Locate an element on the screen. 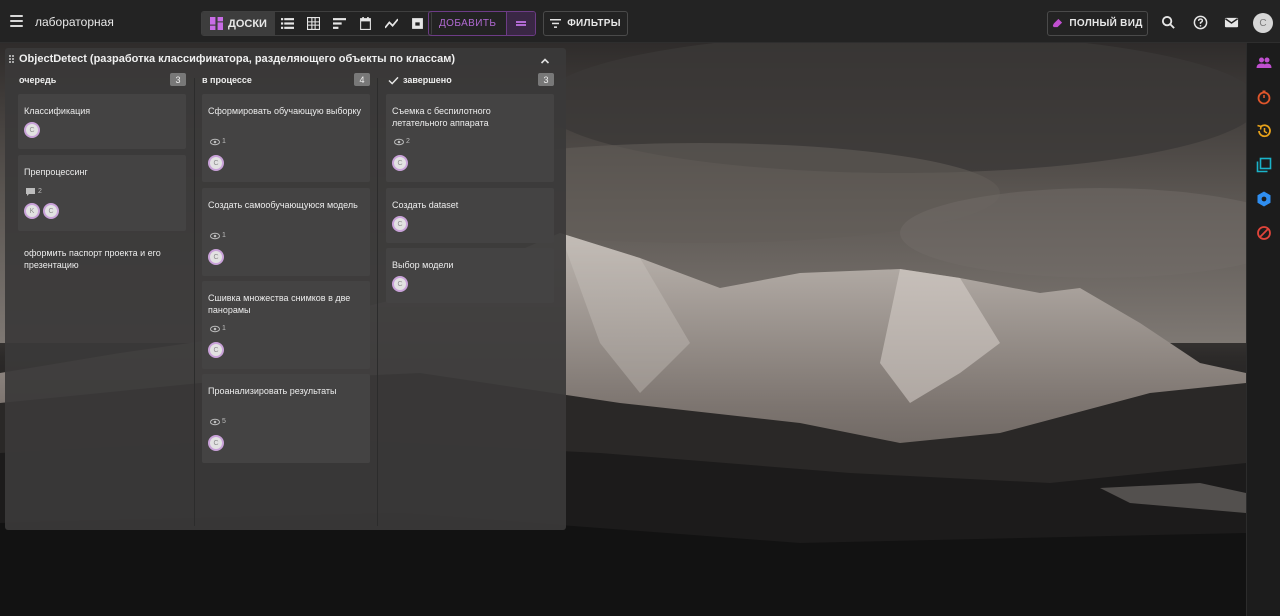  gantt-icon is located at coordinates (340, 23).